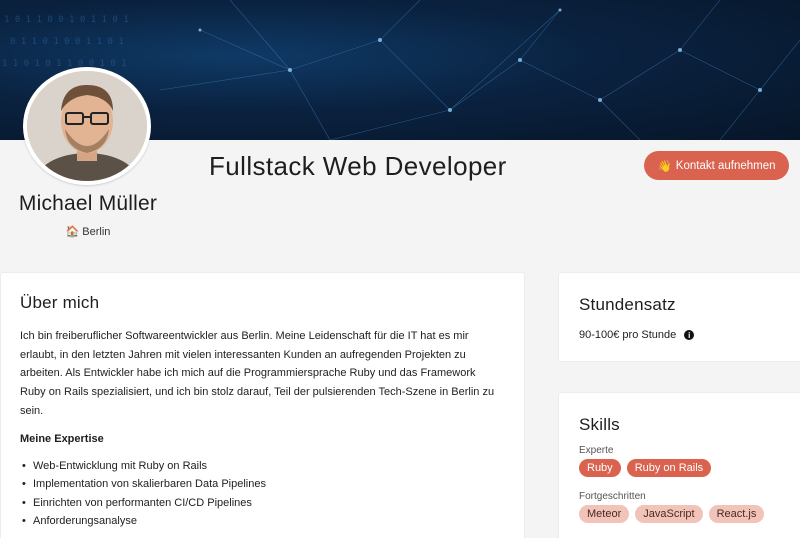 The height and width of the screenshot is (538, 800). What do you see at coordinates (96, 232) in the screenshot?
I see `location-label: Berlin` at bounding box center [96, 232].